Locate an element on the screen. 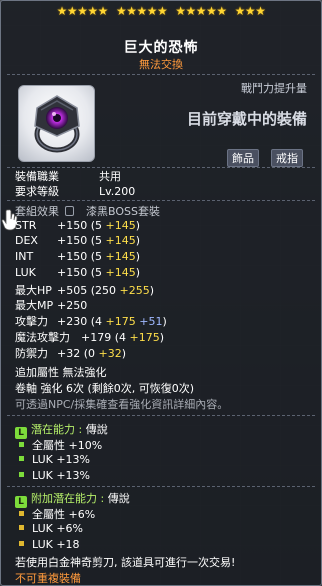 This screenshot has width=322, height=586. set-effect-label: 套組效果 is located at coordinates (37, 211).